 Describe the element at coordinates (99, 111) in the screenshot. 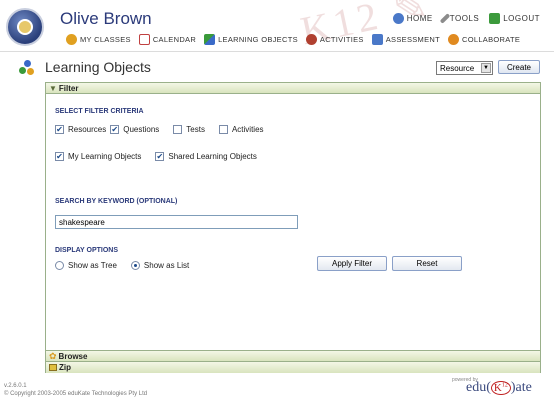

I see `select-criteria-label: SELECT FILTER CRITERIA` at that location.